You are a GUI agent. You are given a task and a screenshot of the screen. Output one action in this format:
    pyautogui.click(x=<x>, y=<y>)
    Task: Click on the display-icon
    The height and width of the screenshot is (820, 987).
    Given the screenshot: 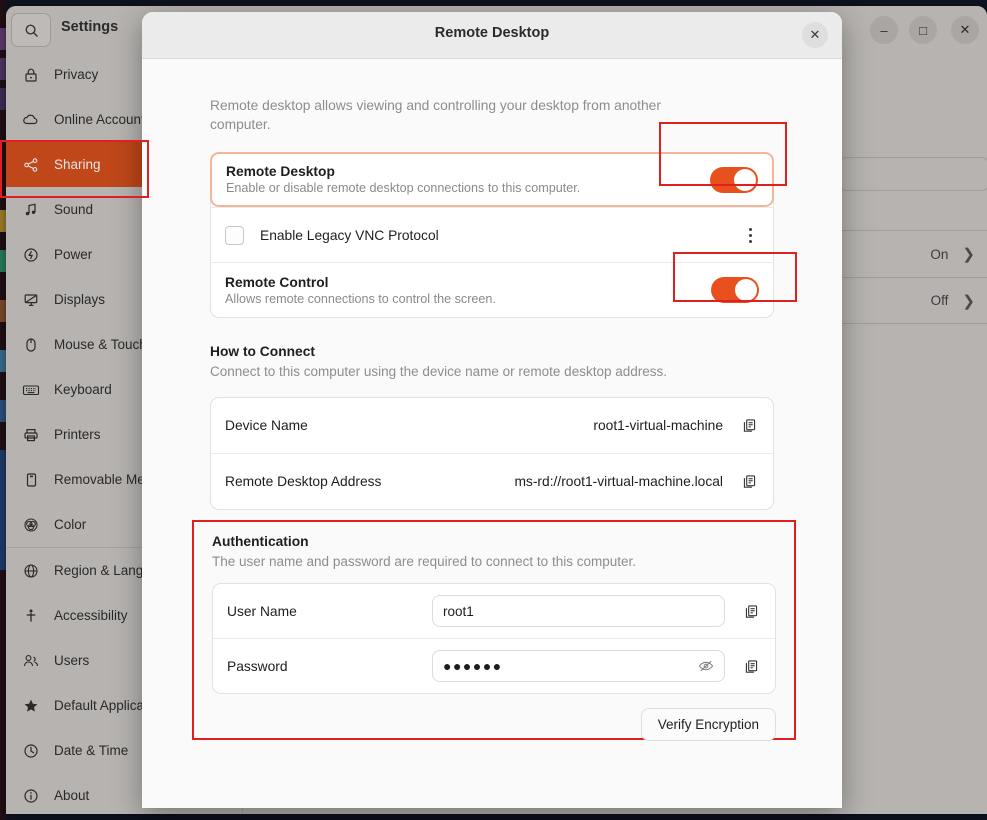 What is the action you would take?
    pyautogui.click(x=31, y=300)
    